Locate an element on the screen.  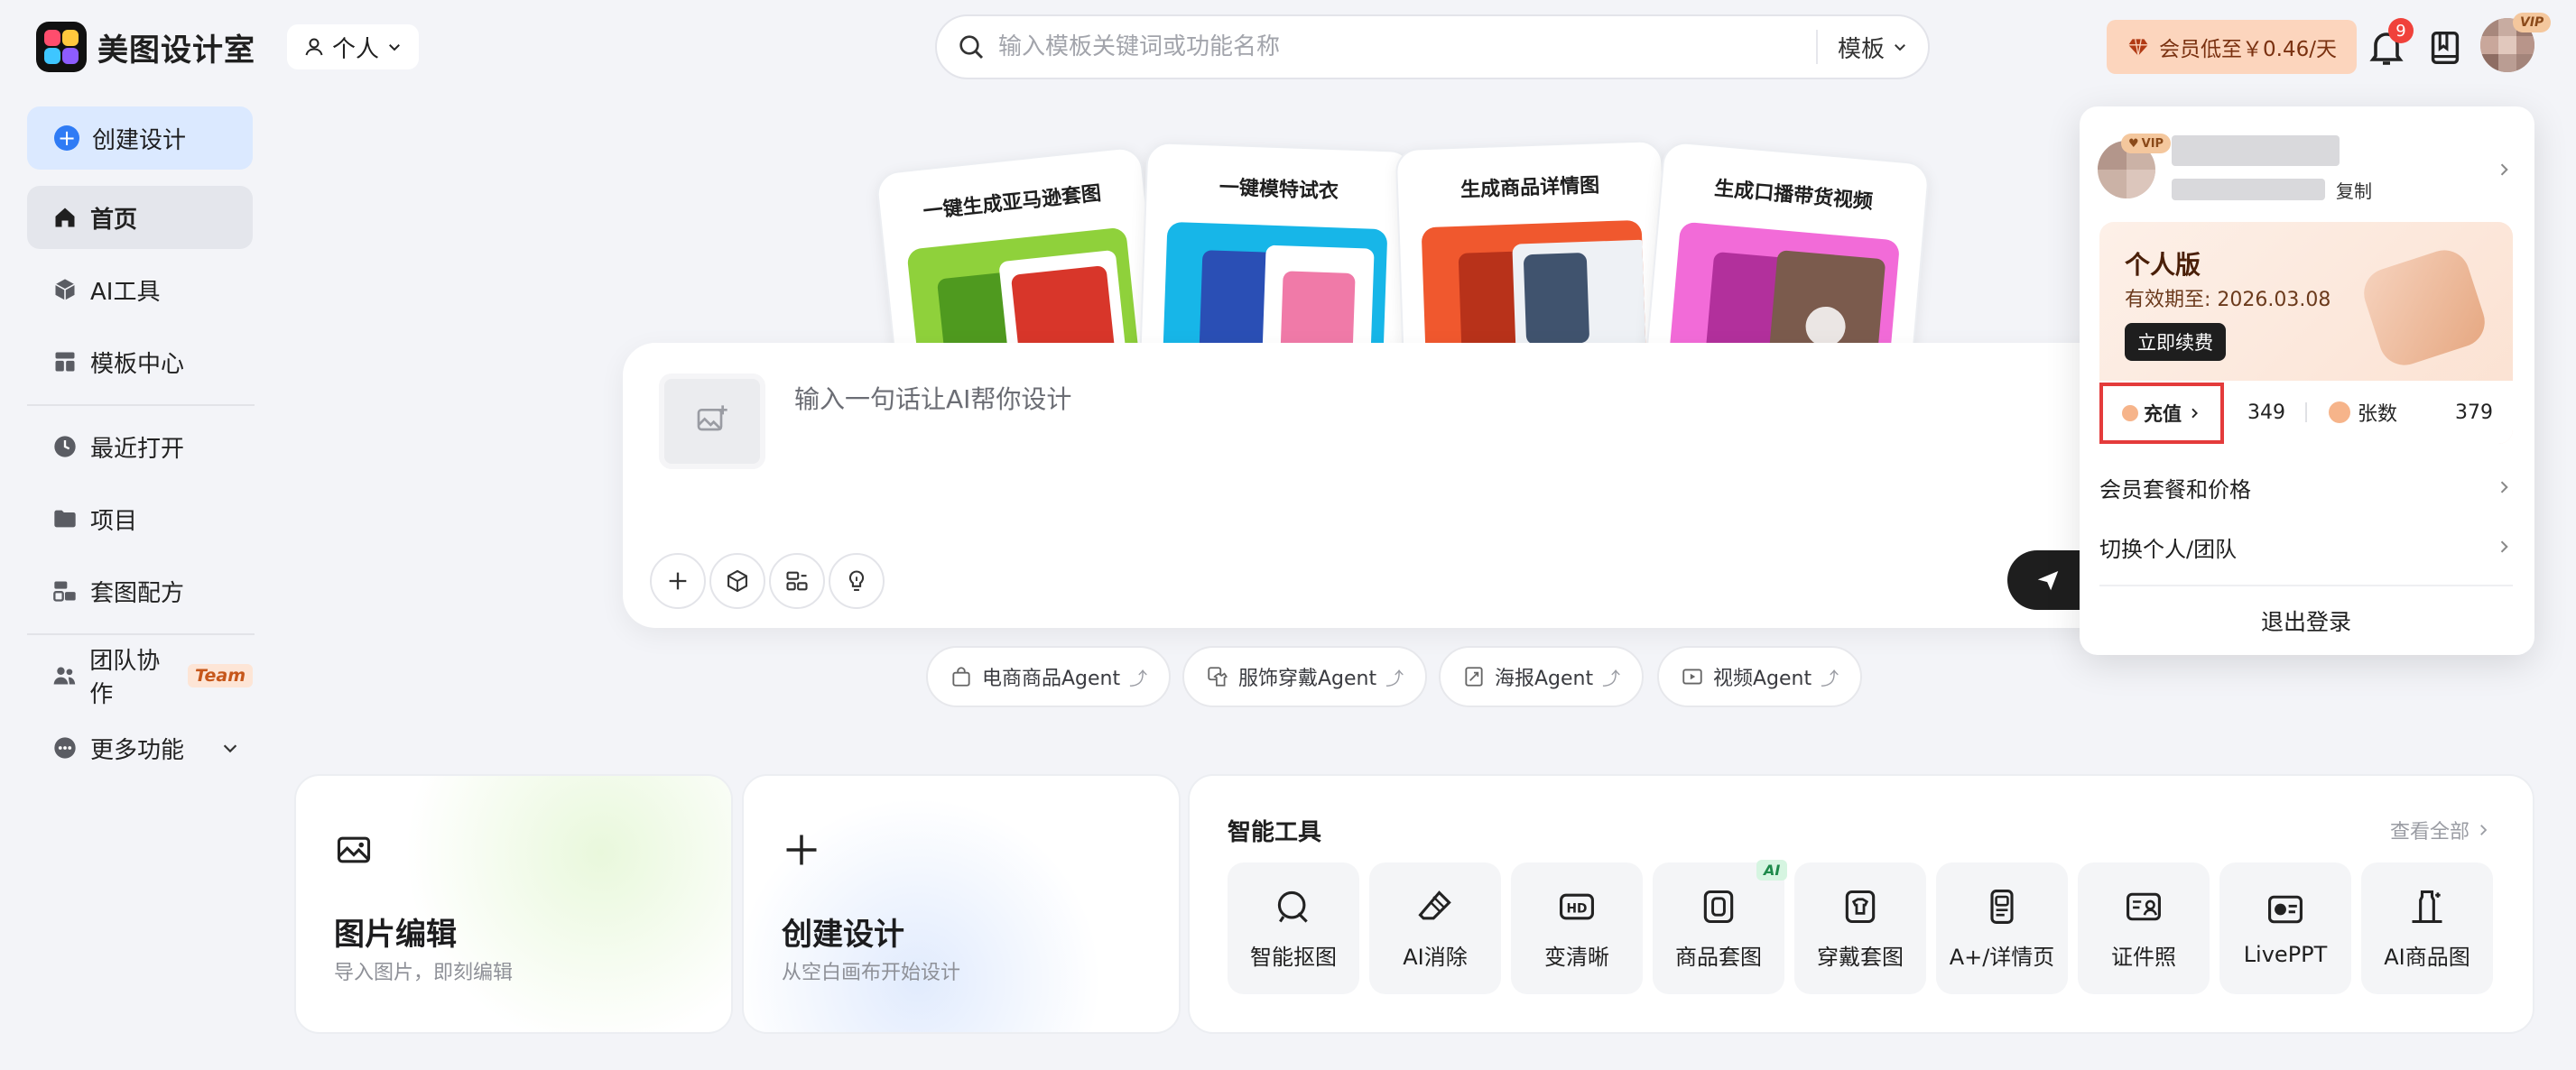
create-design-card: 创建设计 从空白画布开始设计 is located at coordinates (962, 904).